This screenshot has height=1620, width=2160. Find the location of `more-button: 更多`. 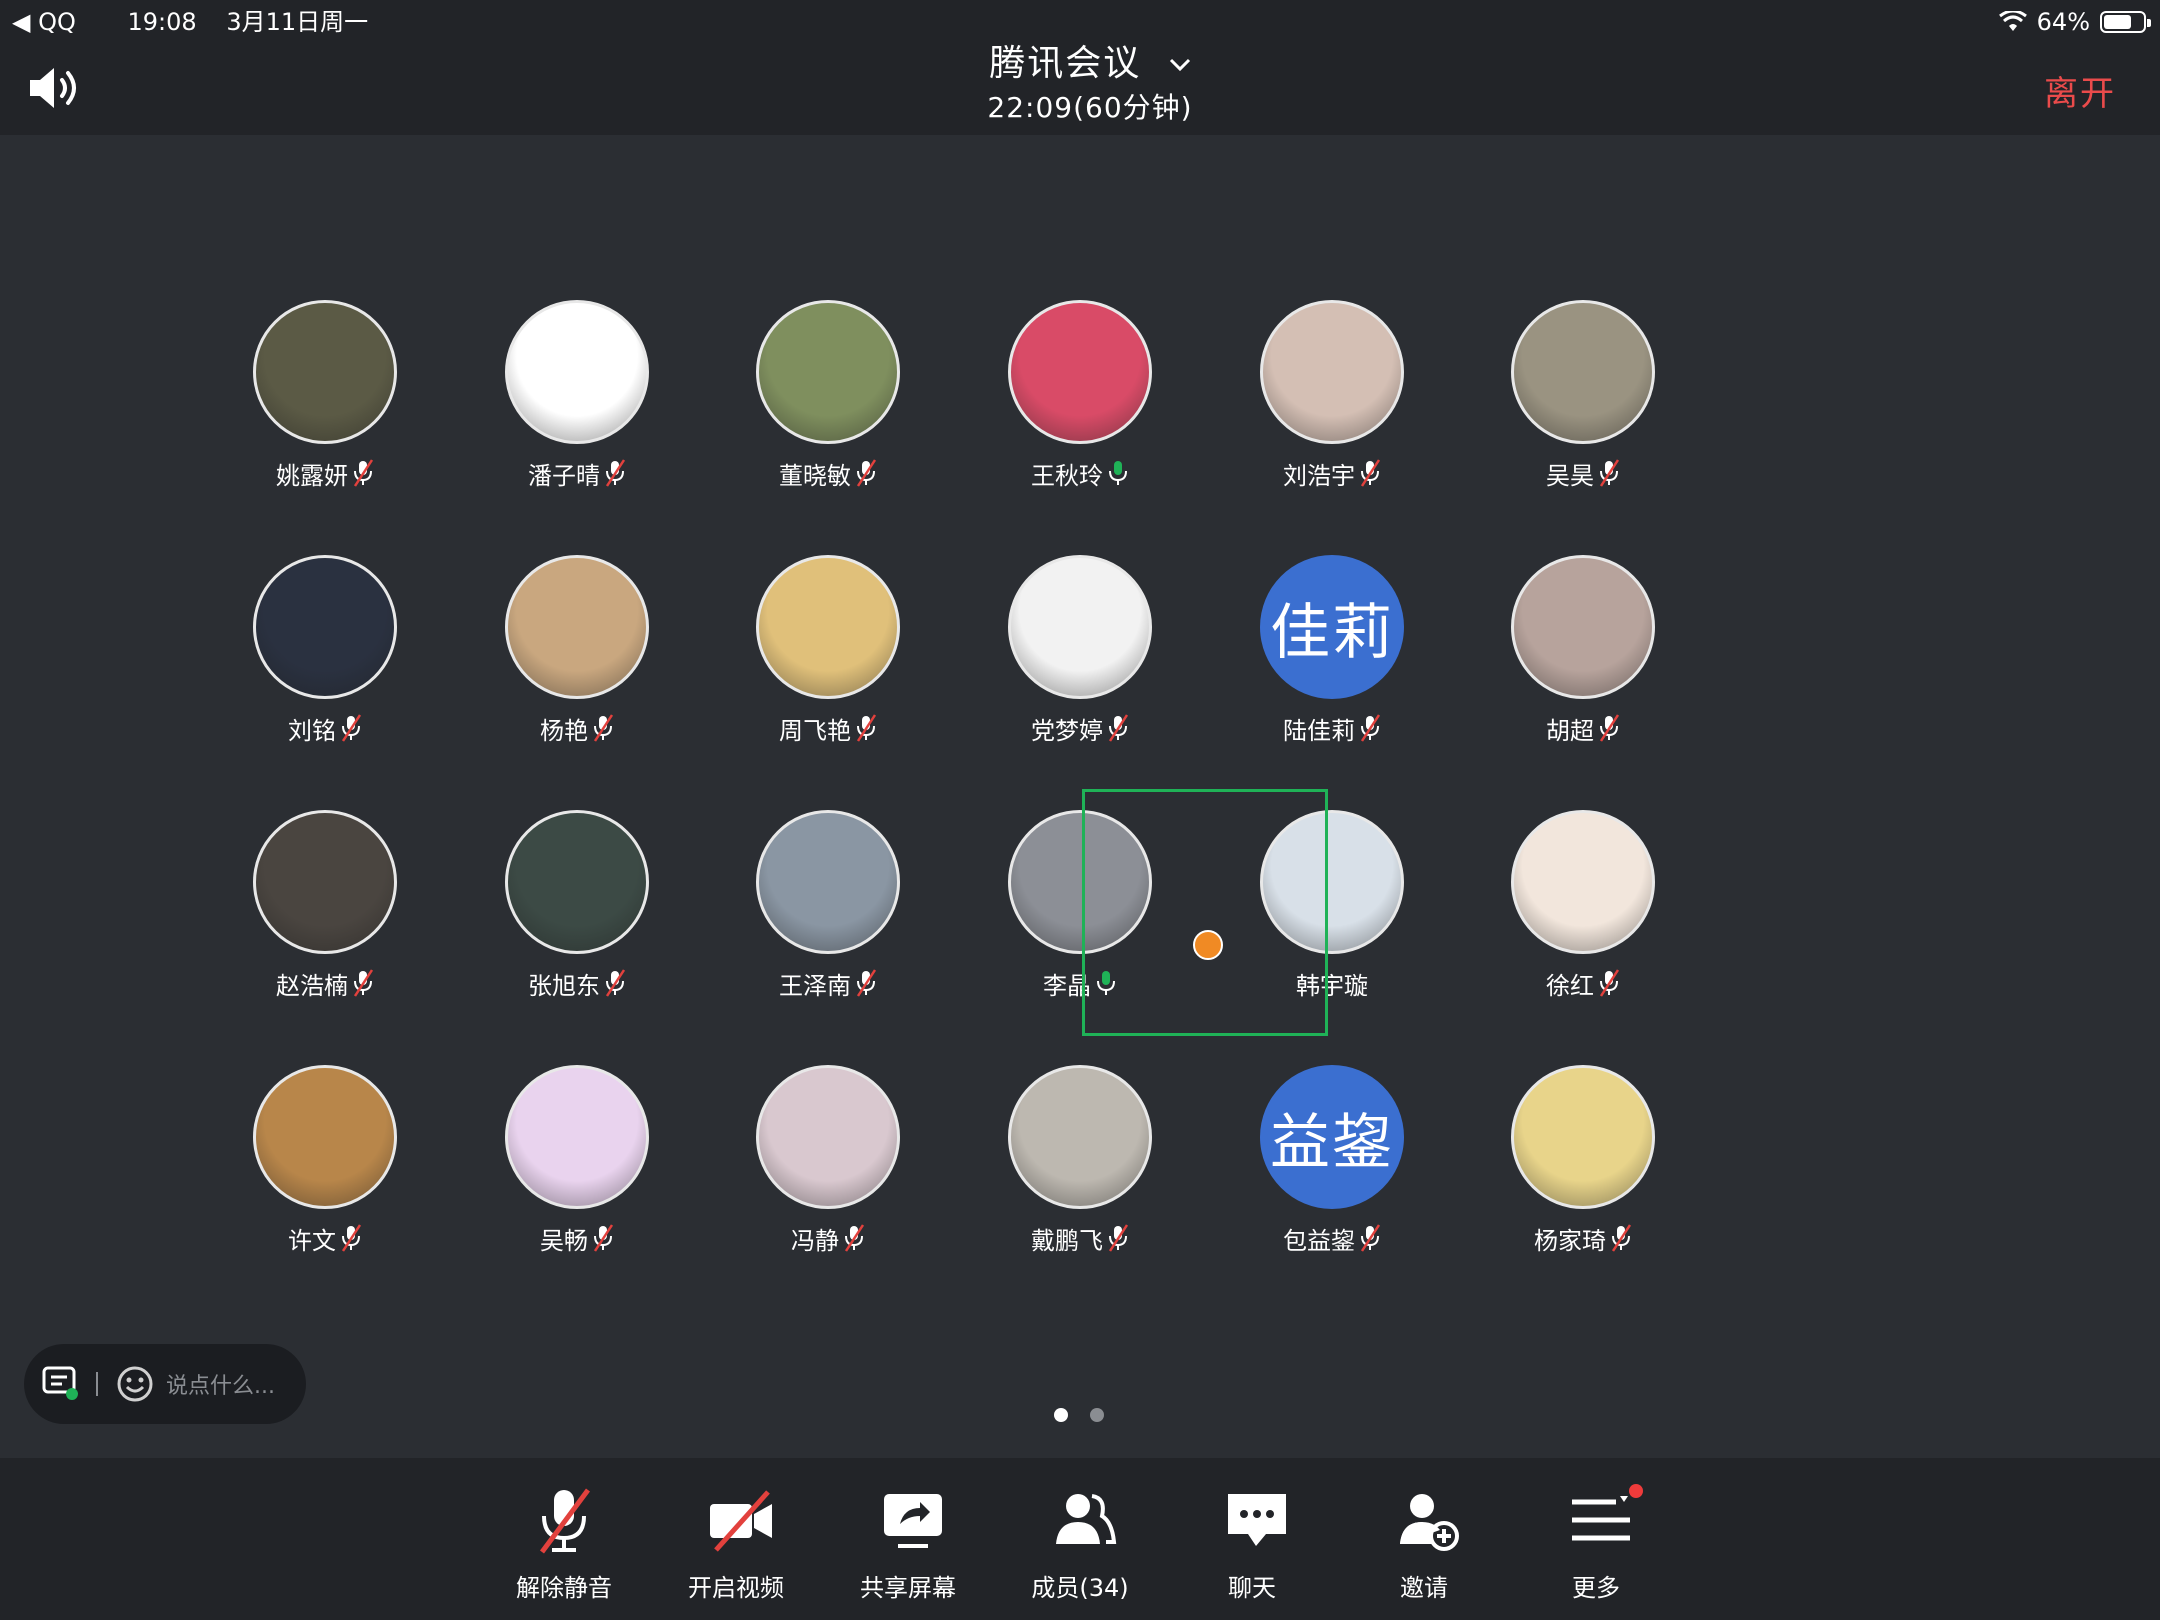

more-button: 更多 is located at coordinates (1596, 1539).